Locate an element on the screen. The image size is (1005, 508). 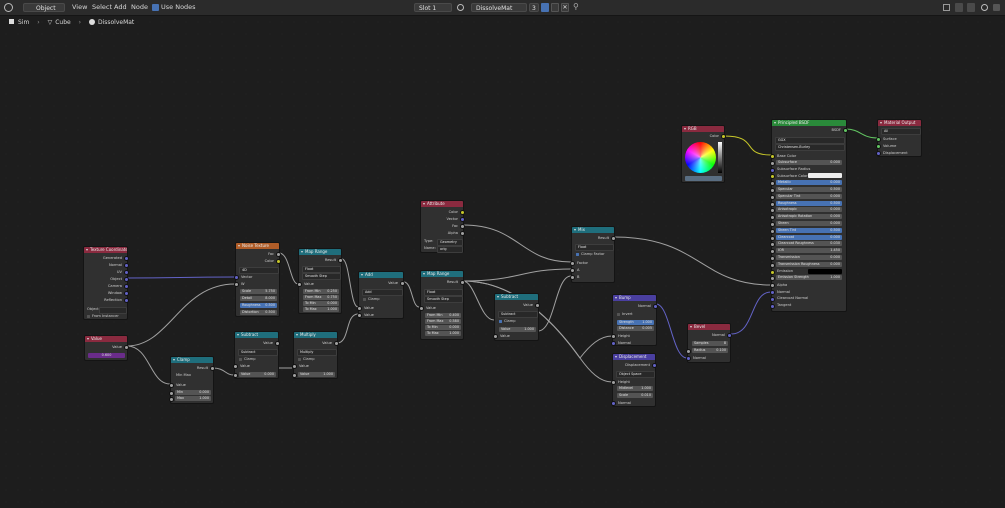
clearcoat-roughness-field: Clearcoat Roughness 0.030 is located at coordinates (809, 244).